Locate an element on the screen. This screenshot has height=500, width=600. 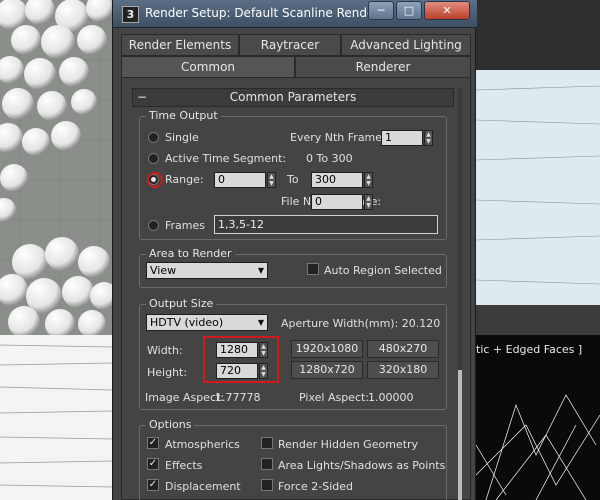
area-to-render-value: View is located at coordinates (163, 270).